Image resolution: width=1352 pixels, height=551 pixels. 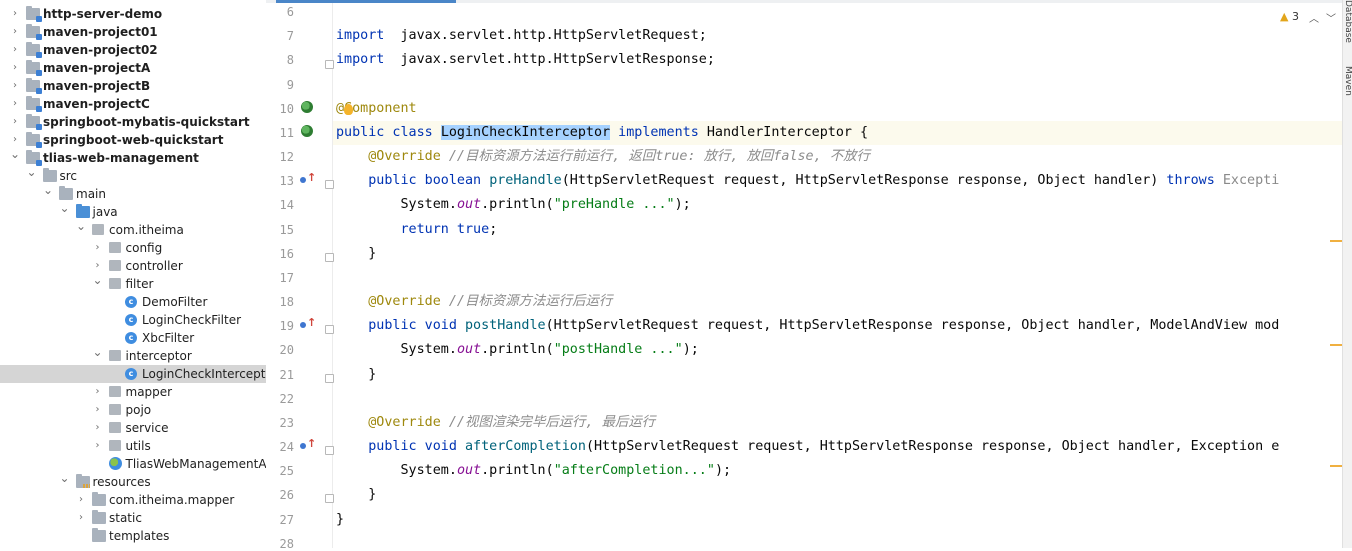 What do you see at coordinates (133, 248) in the screenshot?
I see `tree-item: › config` at bounding box center [133, 248].